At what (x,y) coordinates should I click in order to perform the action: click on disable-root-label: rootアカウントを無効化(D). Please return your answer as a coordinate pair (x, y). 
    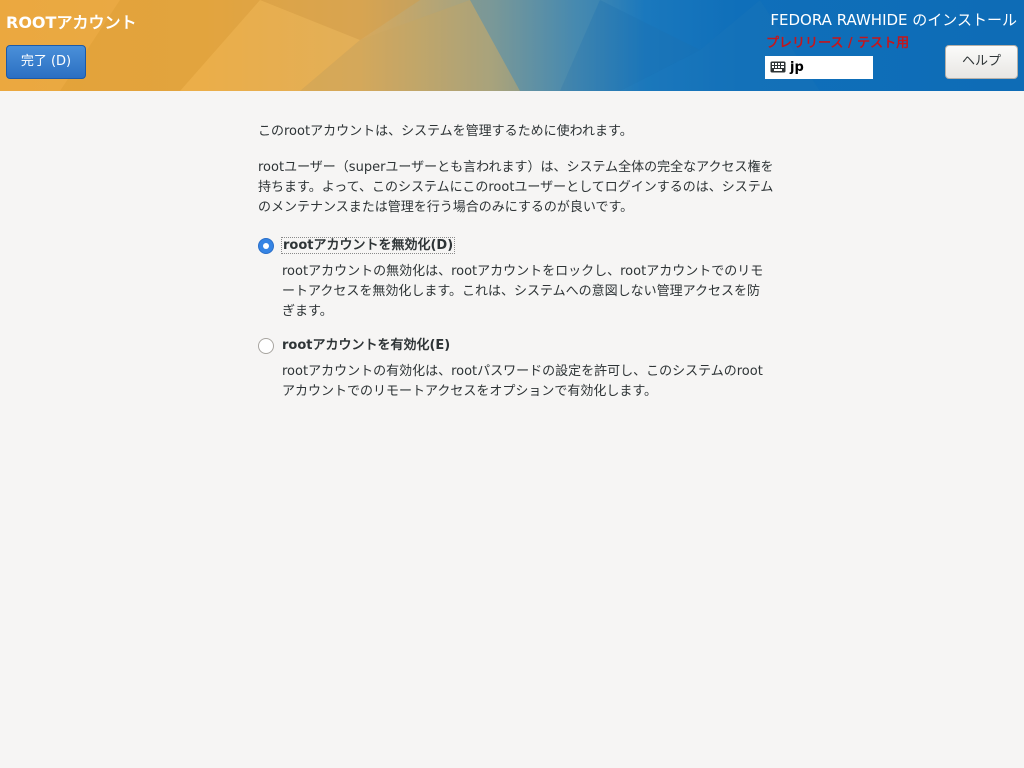
    Looking at the image, I should click on (368, 245).